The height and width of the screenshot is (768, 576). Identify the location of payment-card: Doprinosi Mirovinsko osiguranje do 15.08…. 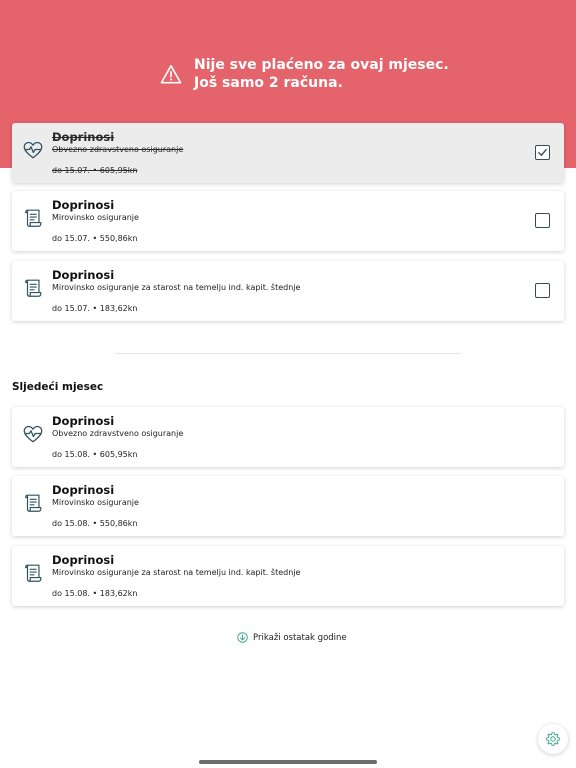
(288, 506).